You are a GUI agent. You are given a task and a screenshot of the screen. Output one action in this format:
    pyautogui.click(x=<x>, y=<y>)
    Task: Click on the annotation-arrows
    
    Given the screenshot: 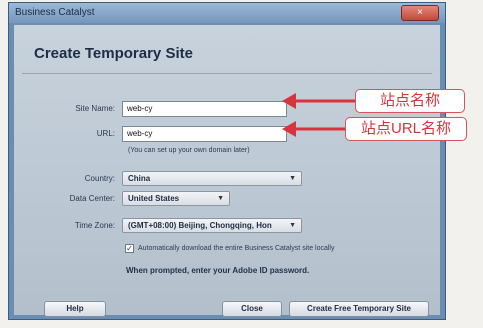 What is the action you would take?
    pyautogui.click(x=318, y=115)
    